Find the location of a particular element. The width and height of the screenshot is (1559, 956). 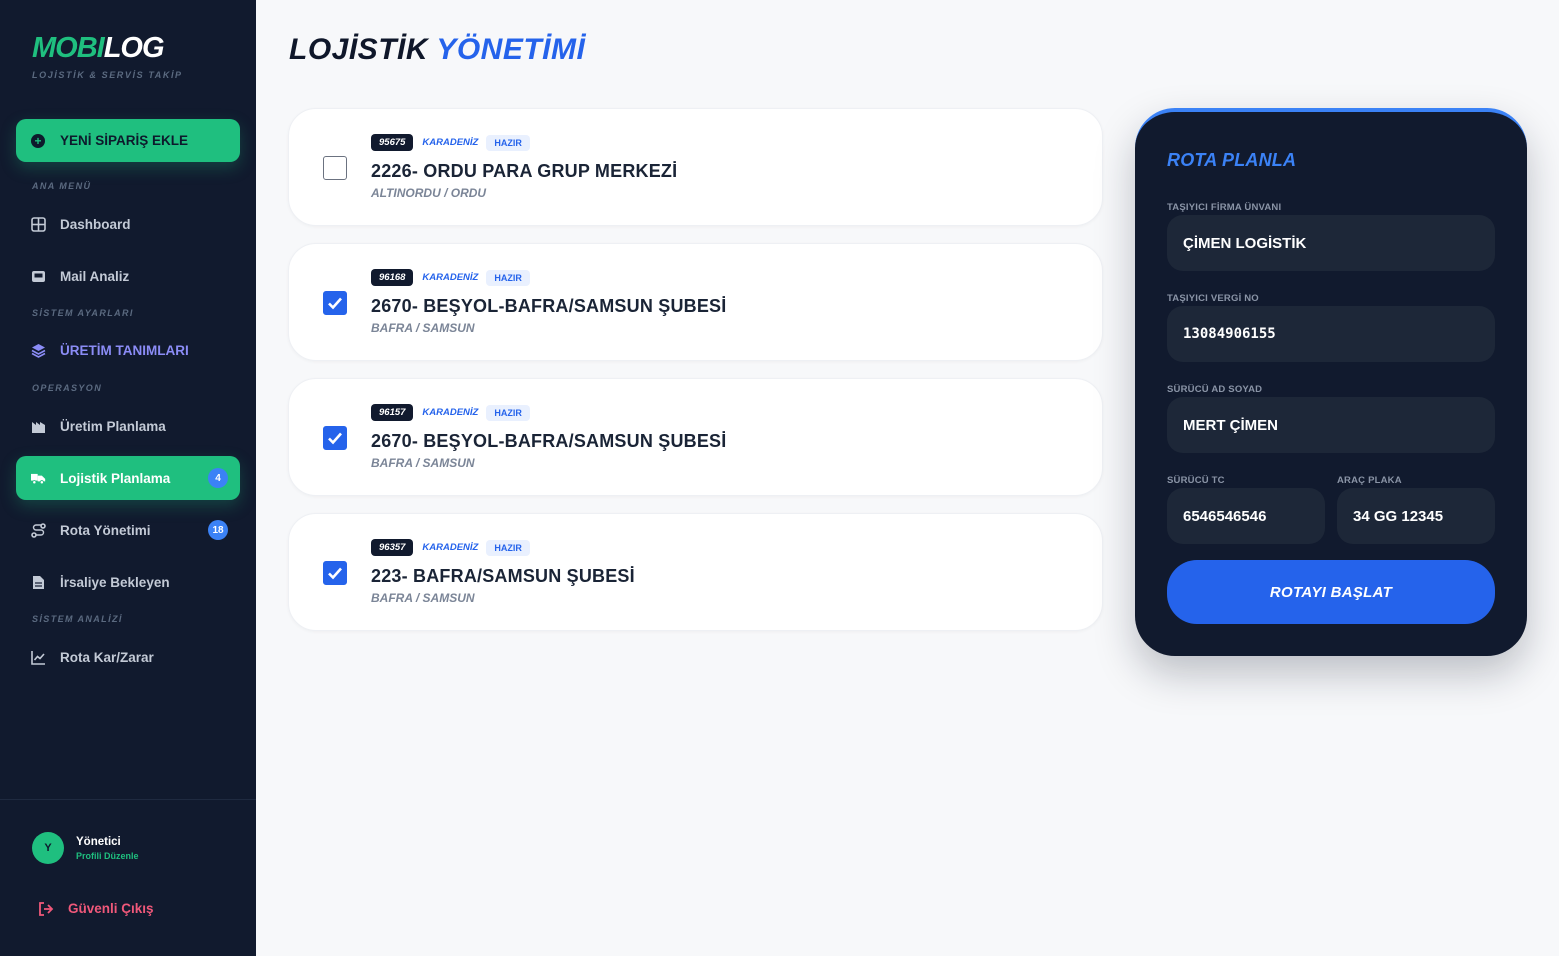

new-order-button: + YENİ SİPARİŞ EKLE is located at coordinates (128, 140).